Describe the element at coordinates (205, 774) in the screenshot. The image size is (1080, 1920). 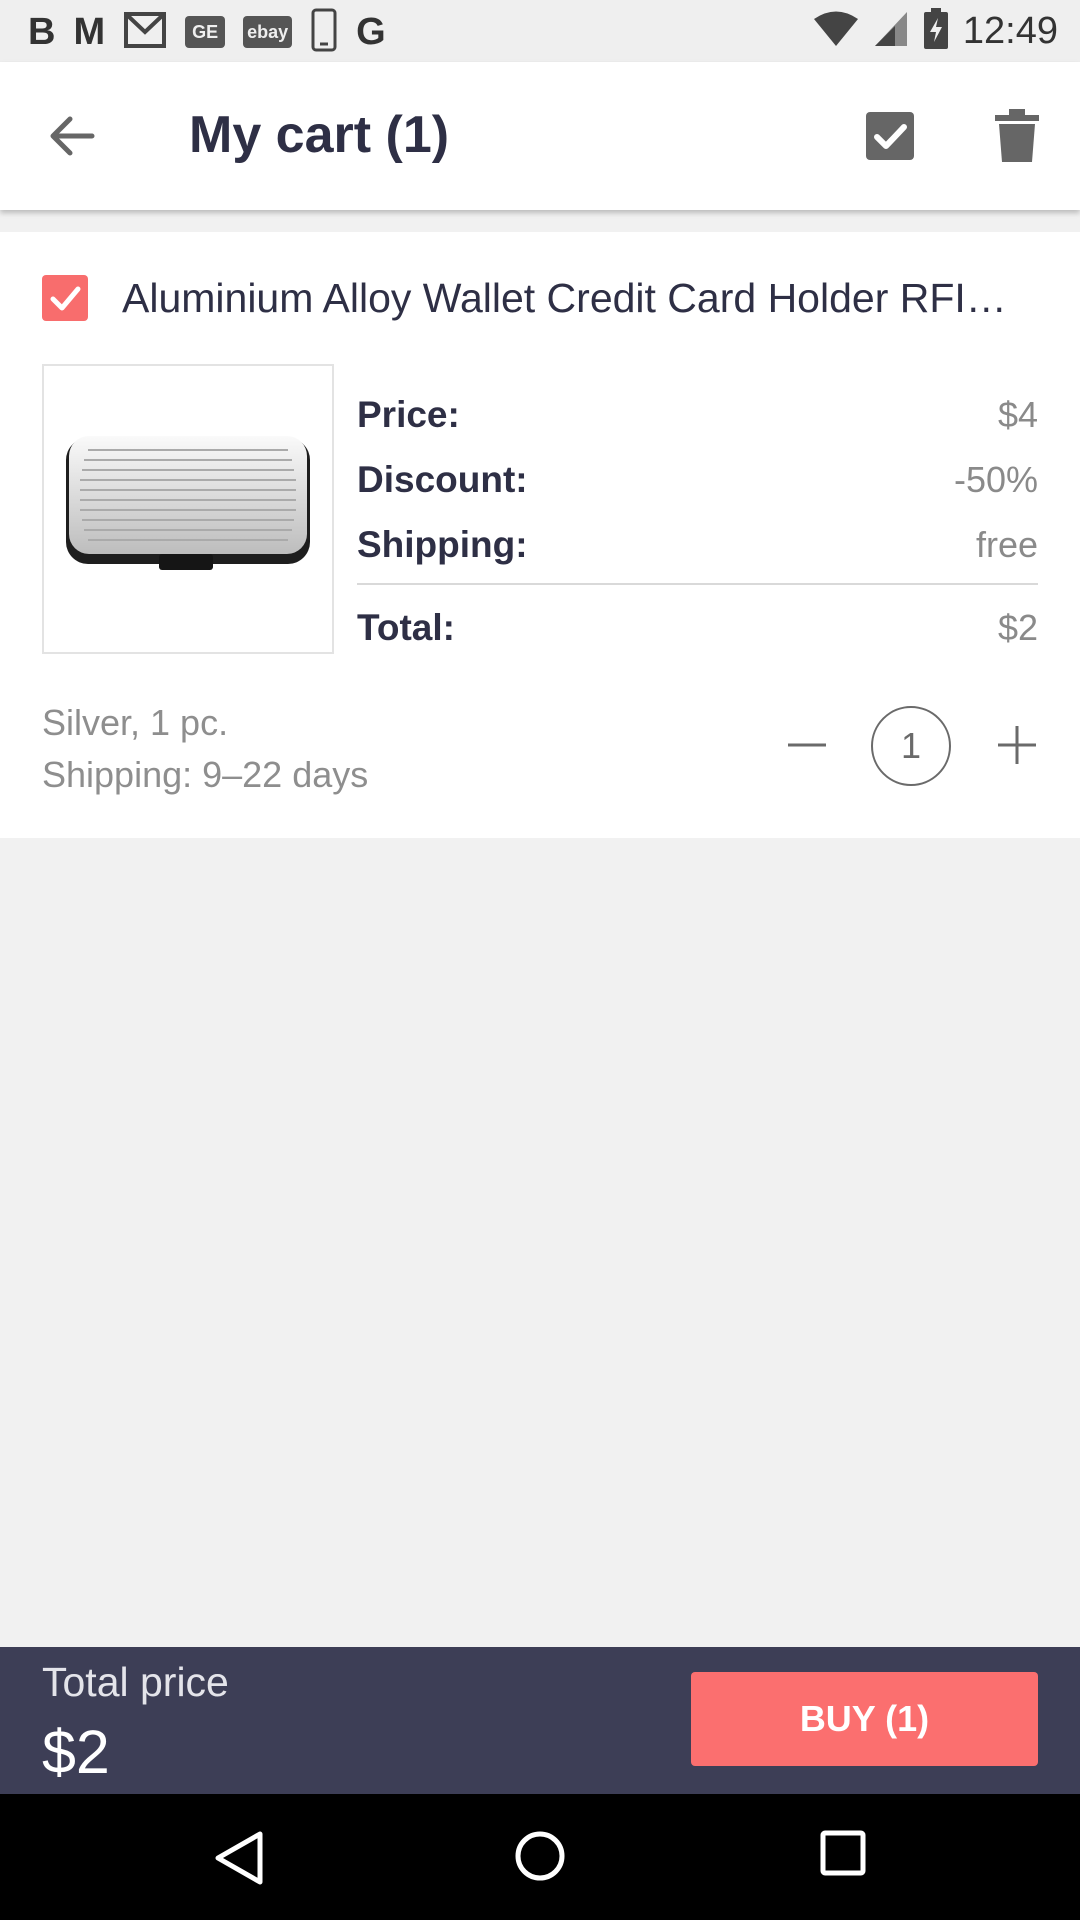
I see `shipping-time-text: Shipping: 9–22 days` at that location.